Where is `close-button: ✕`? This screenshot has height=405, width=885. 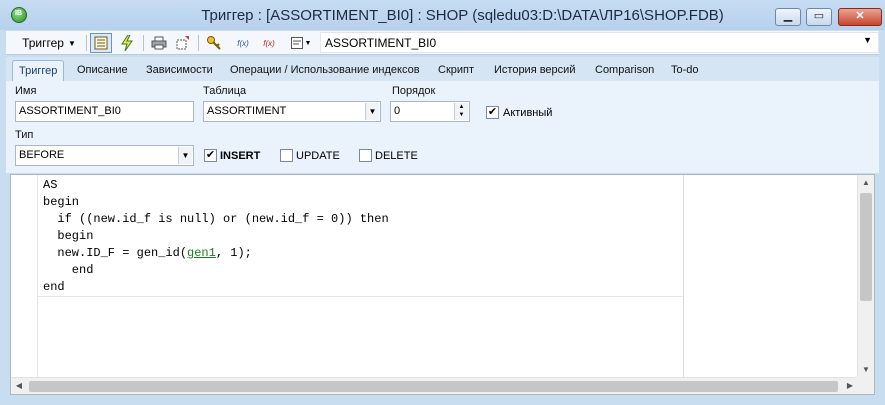
close-button: ✕ is located at coordinates (860, 17).